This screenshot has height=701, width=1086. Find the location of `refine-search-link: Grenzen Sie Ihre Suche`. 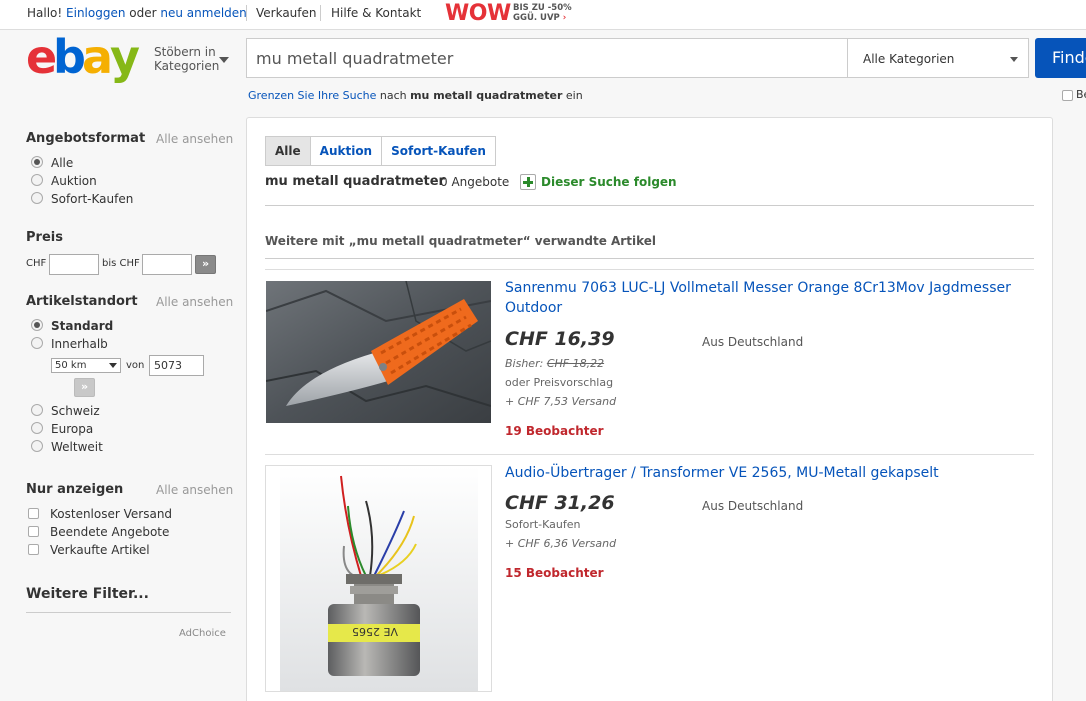

refine-search-link: Grenzen Sie Ihre Suche is located at coordinates (312, 95).